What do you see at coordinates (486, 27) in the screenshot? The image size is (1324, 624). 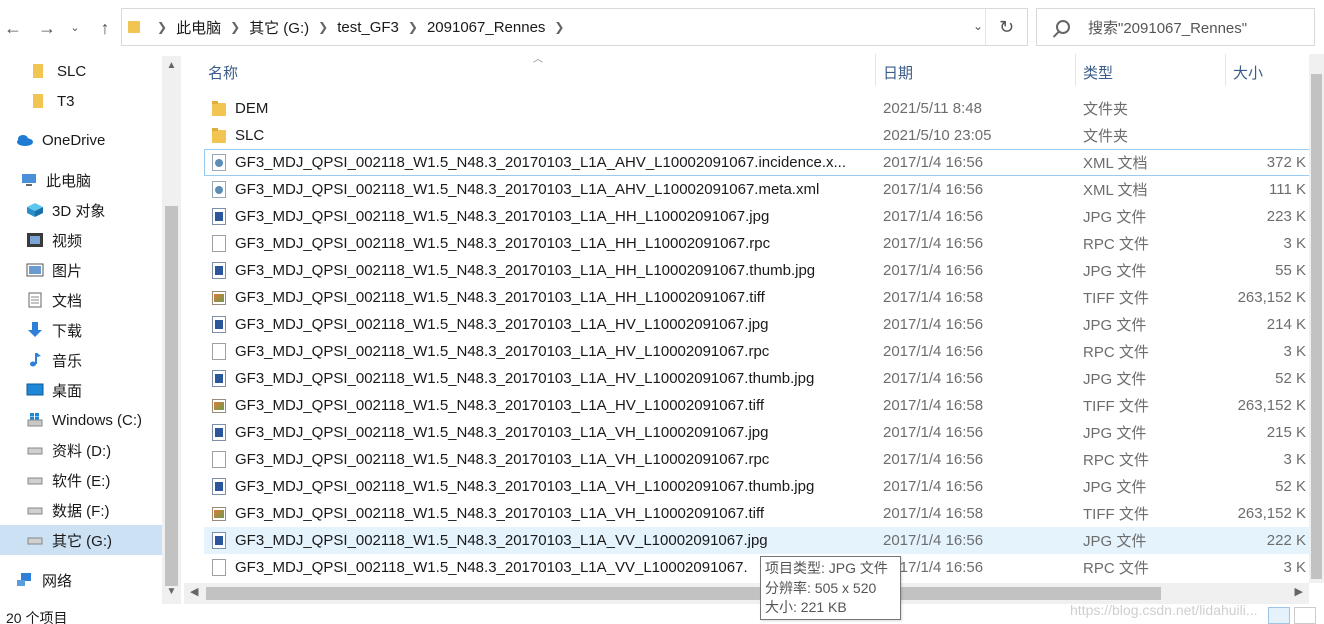 I see `breadcrumb-current-folder: 2091067_Rennes` at bounding box center [486, 27].